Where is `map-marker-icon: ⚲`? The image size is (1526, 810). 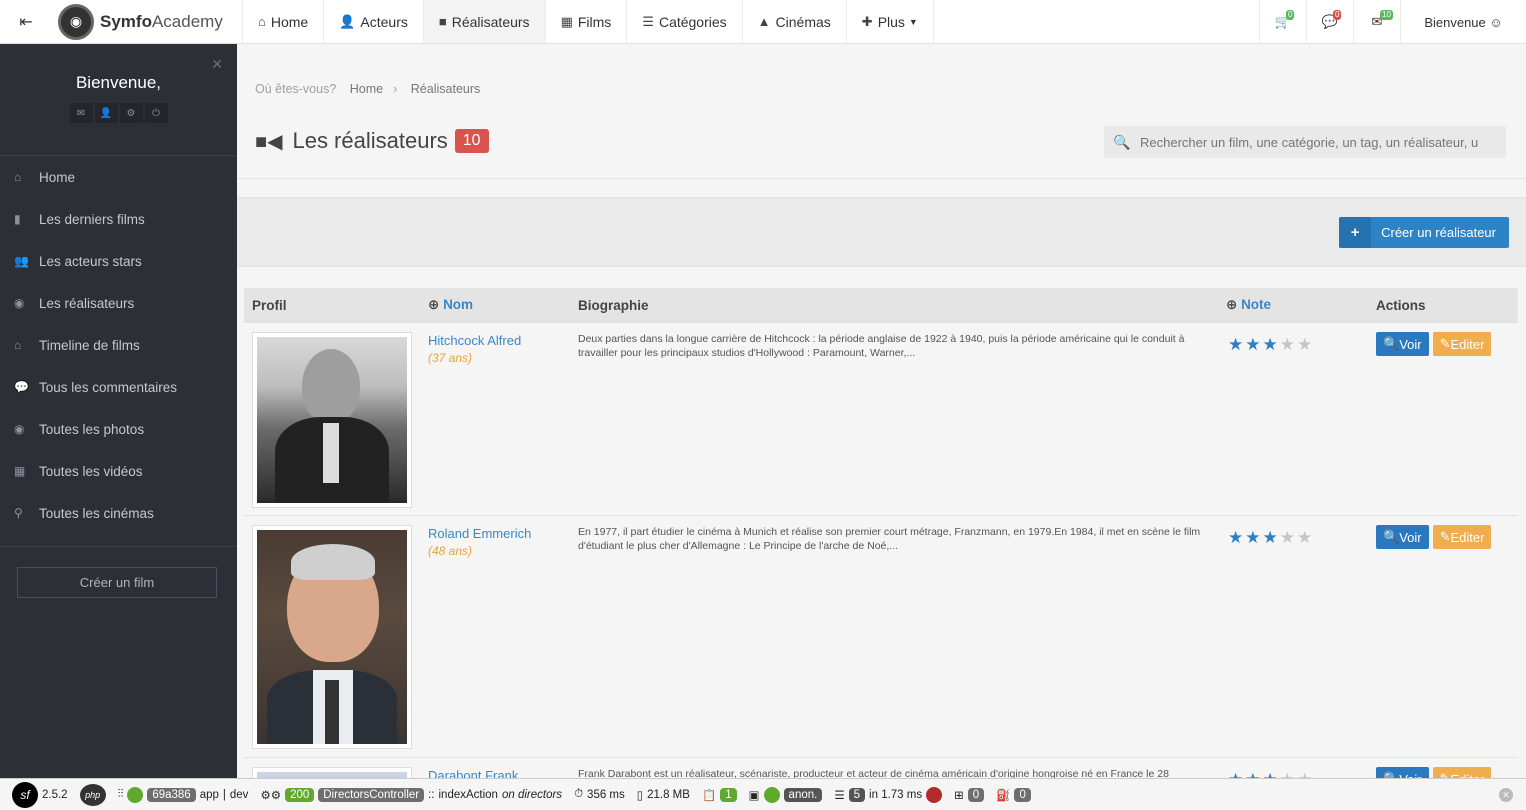 map-marker-icon: ⚲ is located at coordinates (18, 513).